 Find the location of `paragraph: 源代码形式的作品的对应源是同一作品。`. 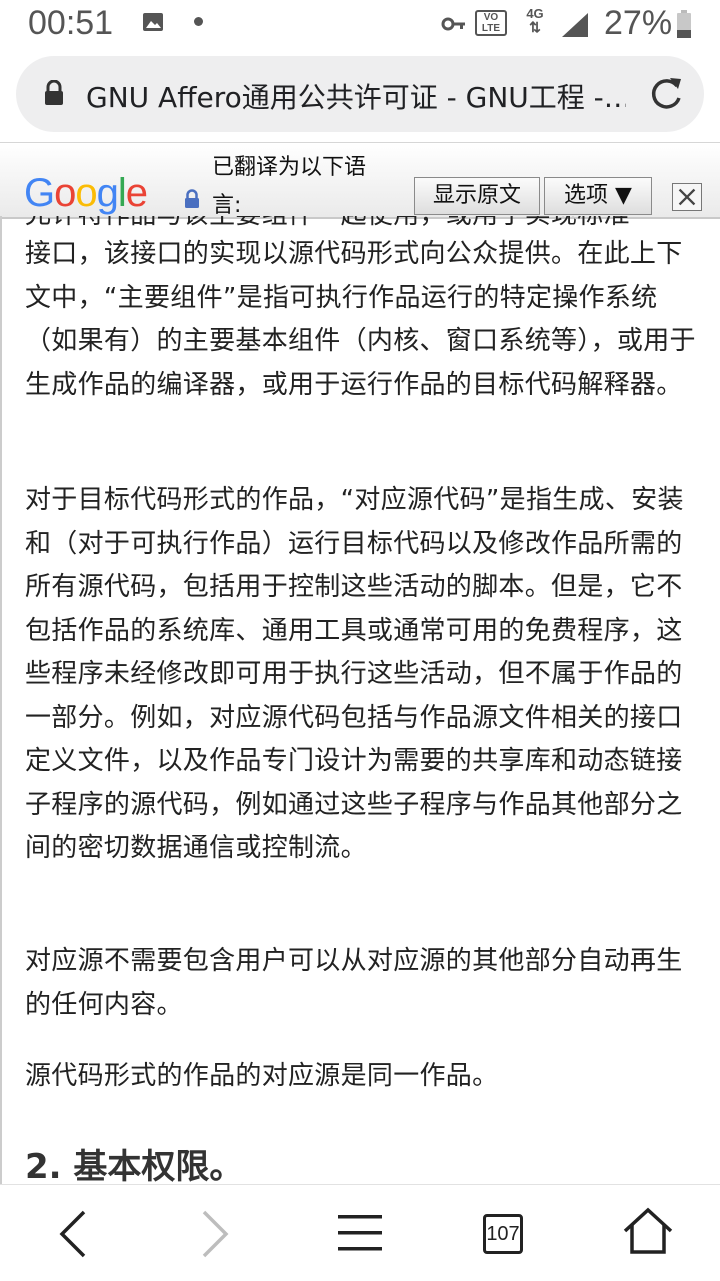

paragraph: 源代码形式的作品的对应源是同一作品。 is located at coordinates (262, 1076).